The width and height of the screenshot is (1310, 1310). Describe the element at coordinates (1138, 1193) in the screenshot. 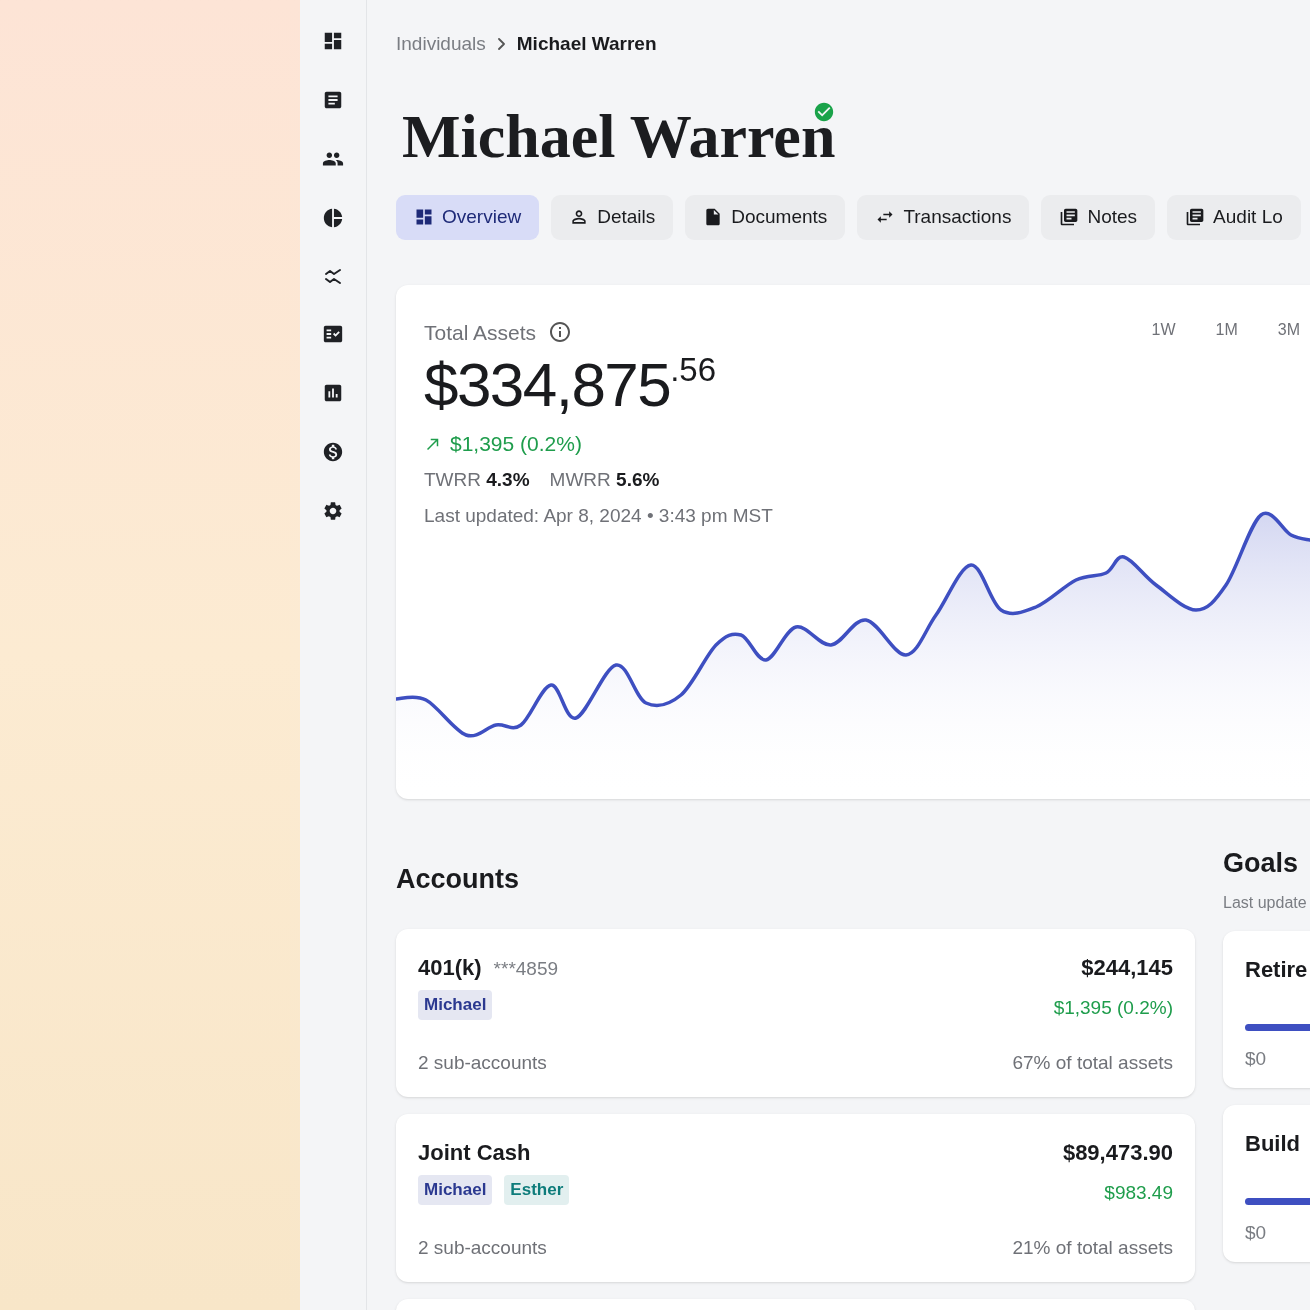

I see `account-change: $983.49` at that location.